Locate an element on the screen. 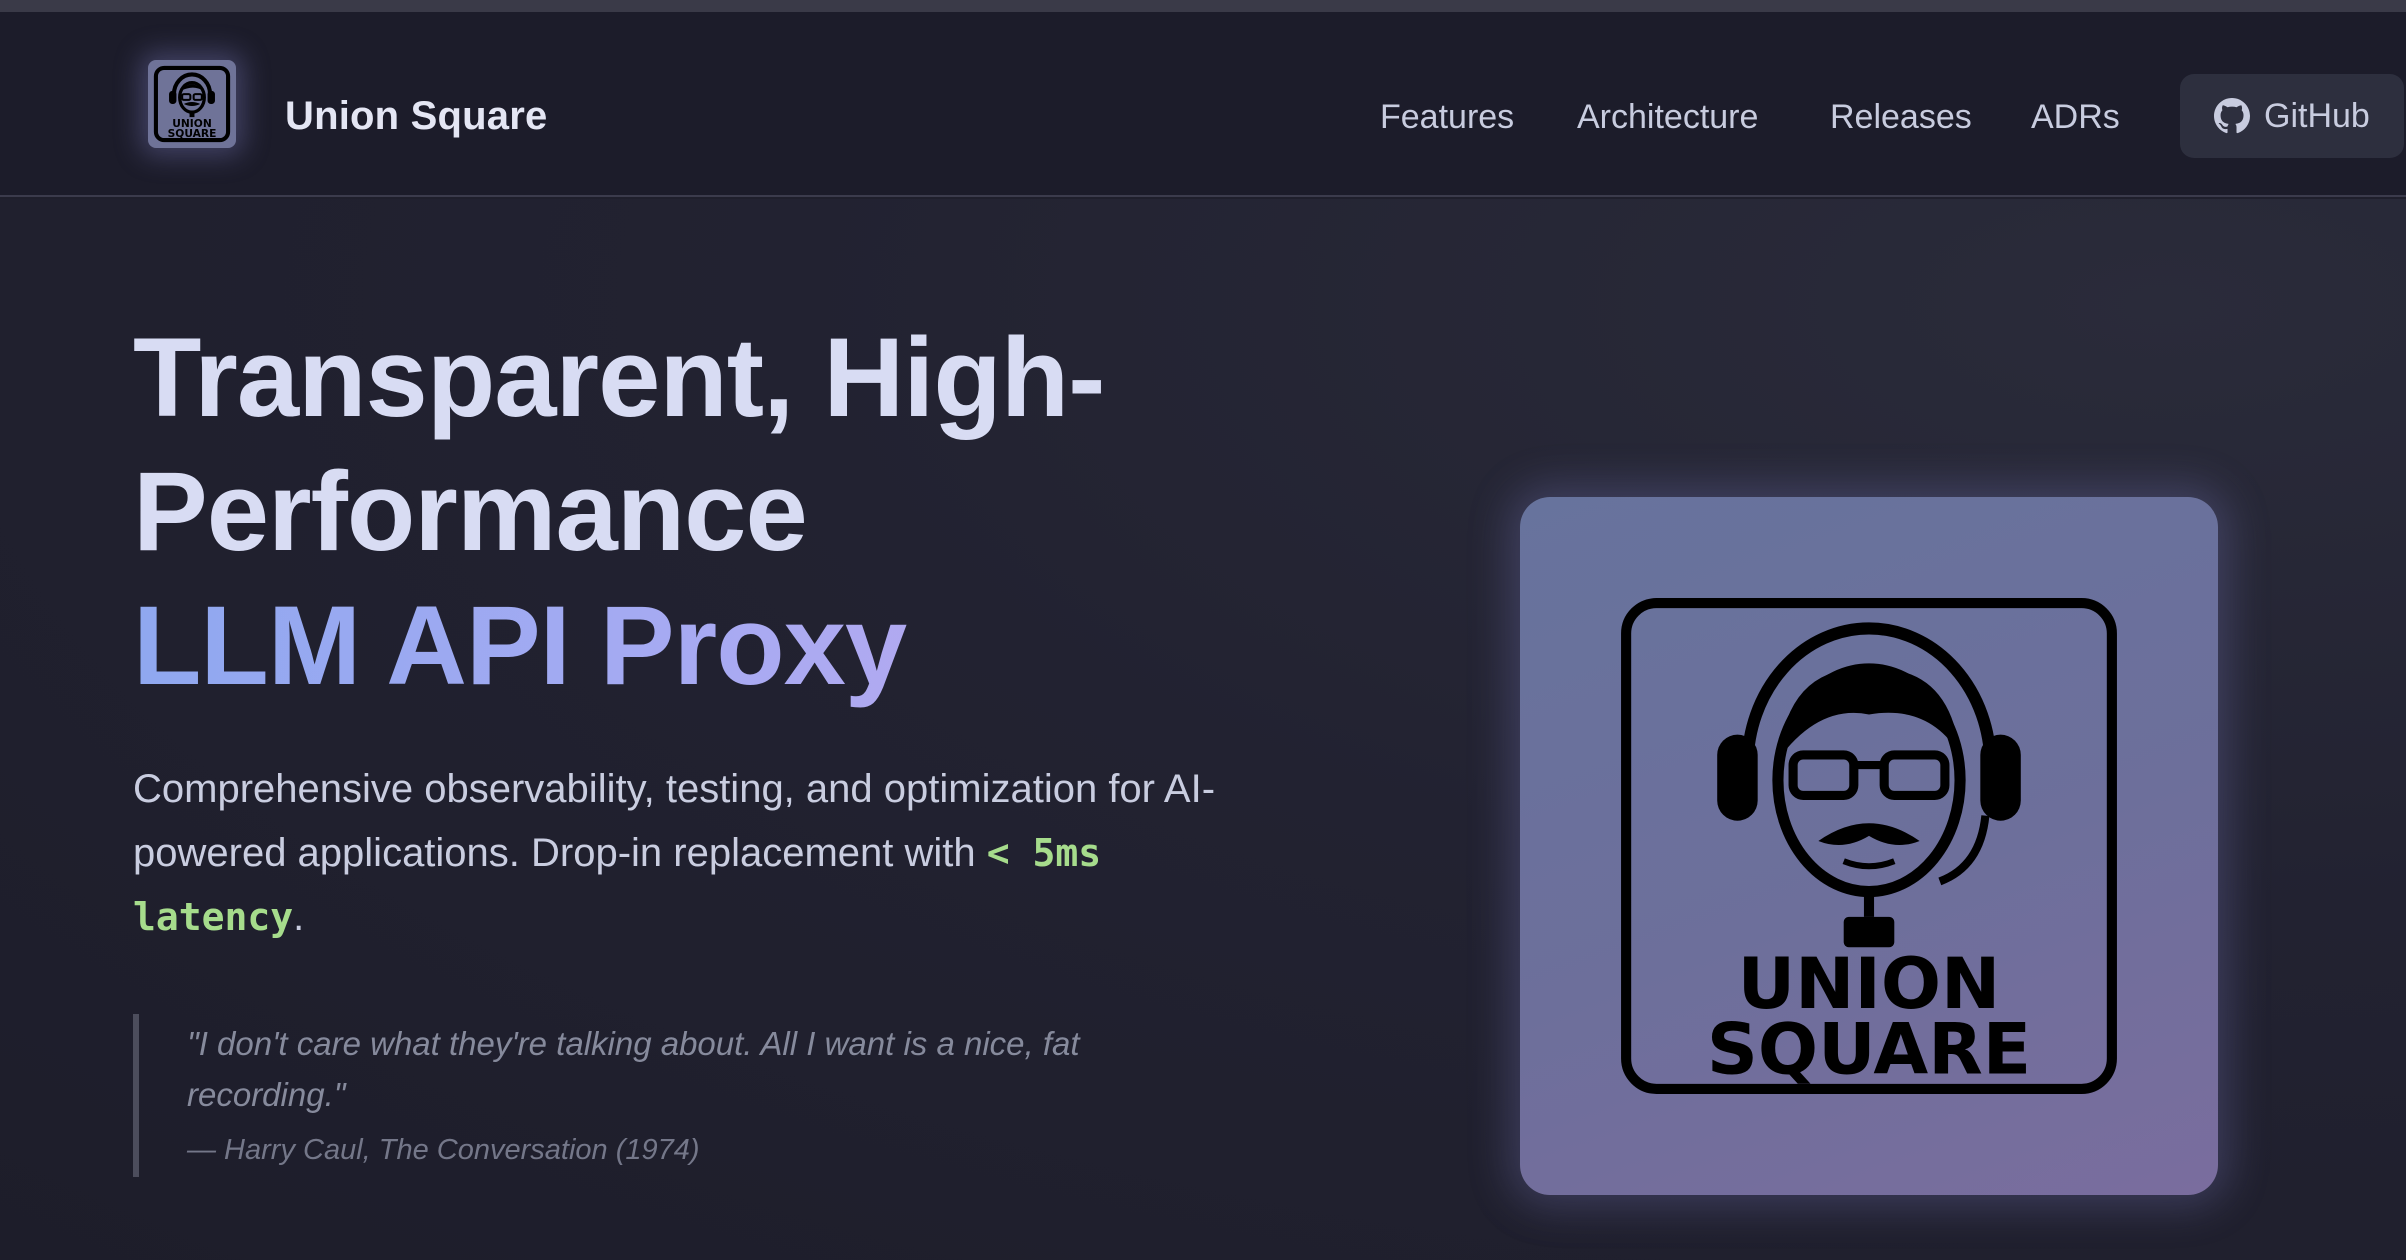 The width and height of the screenshot is (2406, 1260). hero-title-highlight: LLM API Proxy is located at coordinates (733, 646).